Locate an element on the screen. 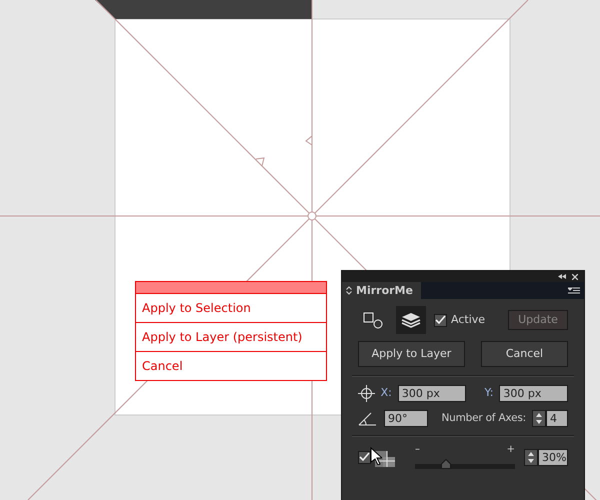 The image size is (600, 500). y-label: Y: is located at coordinates (489, 393).